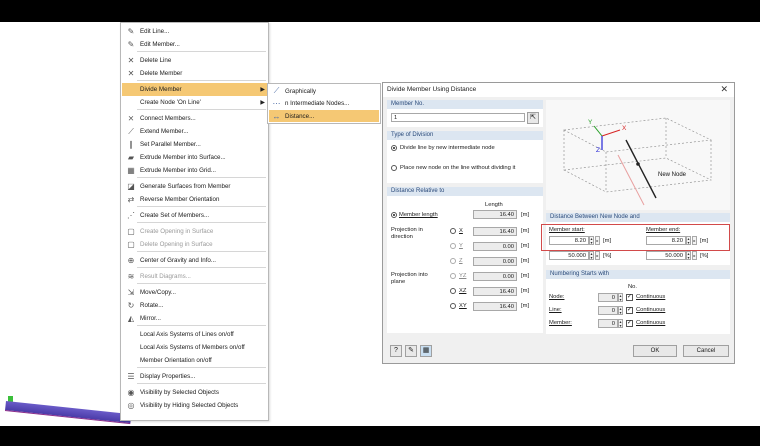  What do you see at coordinates (68, 413) in the screenshot?
I see `selected-member-graphic` at bounding box center [68, 413].